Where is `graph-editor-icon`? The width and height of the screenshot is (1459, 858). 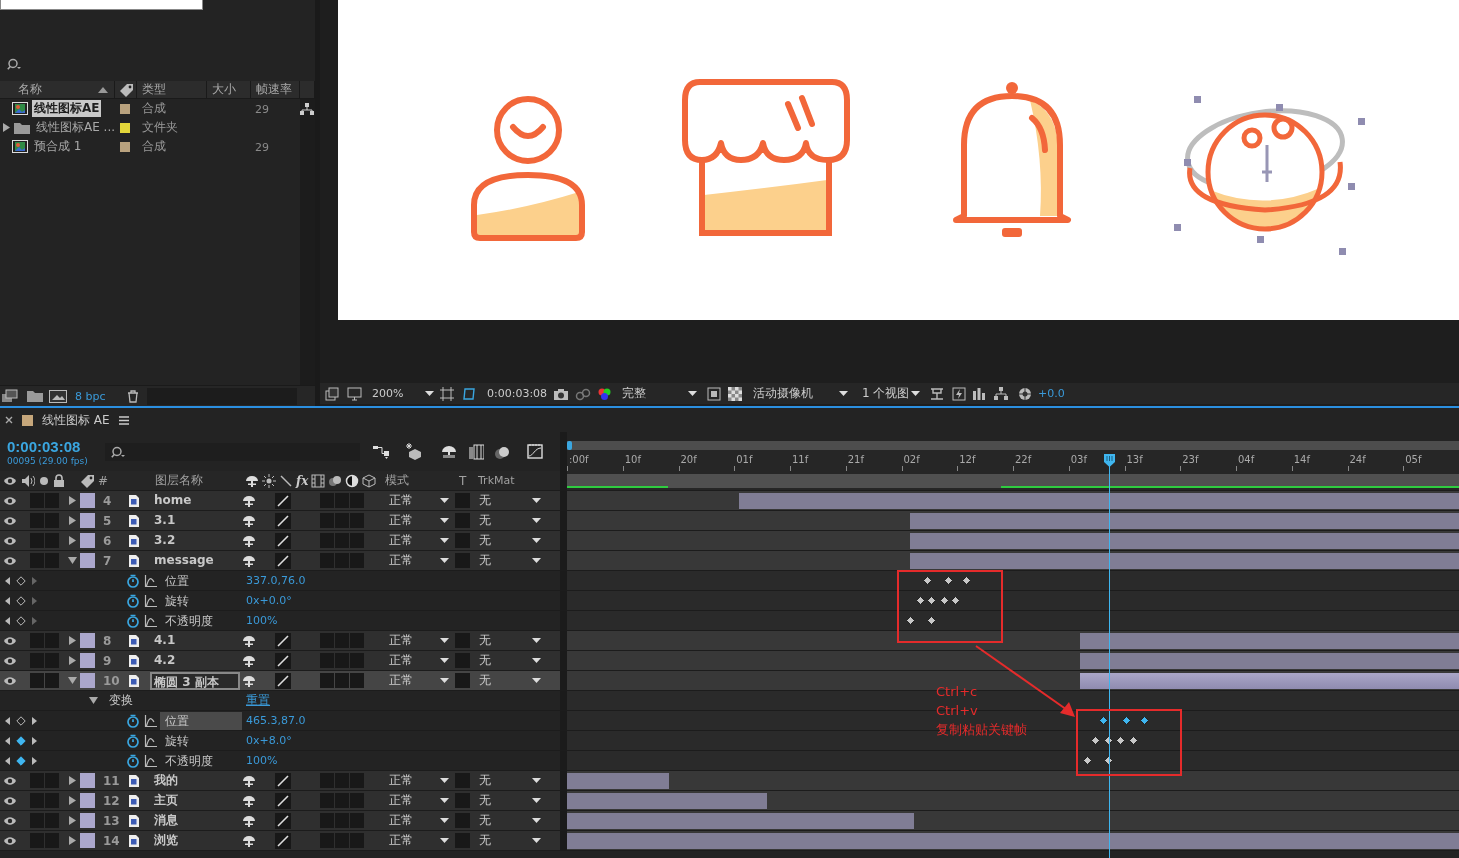 graph-editor-icon is located at coordinates (535, 451).